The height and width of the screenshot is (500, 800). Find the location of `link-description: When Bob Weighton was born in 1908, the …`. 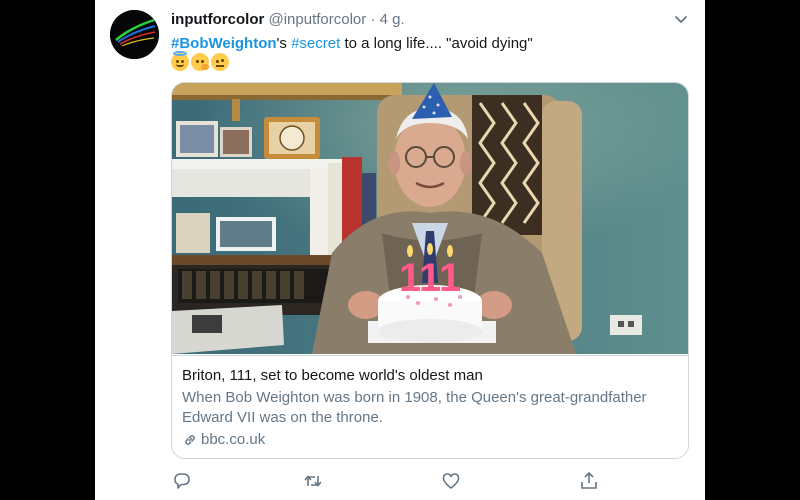

link-description: When Bob Weighton was born in 1908, the … is located at coordinates (414, 407).